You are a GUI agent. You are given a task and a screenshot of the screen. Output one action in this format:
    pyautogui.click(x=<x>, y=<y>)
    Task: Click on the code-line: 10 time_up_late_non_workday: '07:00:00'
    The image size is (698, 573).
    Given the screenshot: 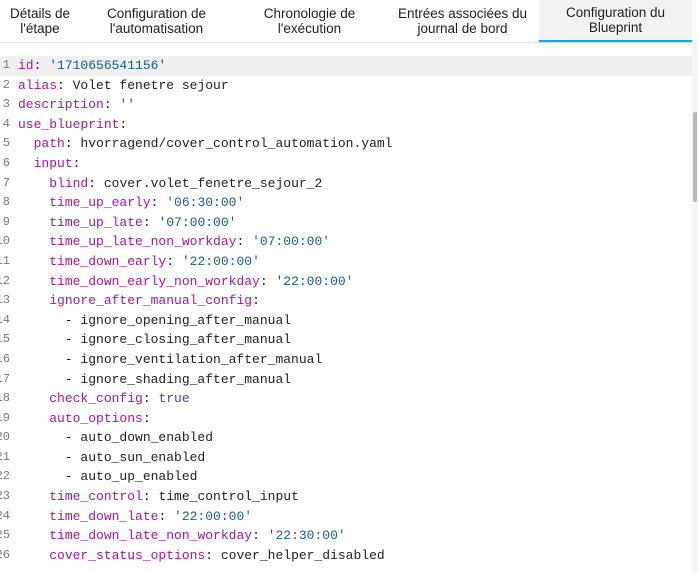 What is the action you would take?
    pyautogui.click(x=346, y=242)
    